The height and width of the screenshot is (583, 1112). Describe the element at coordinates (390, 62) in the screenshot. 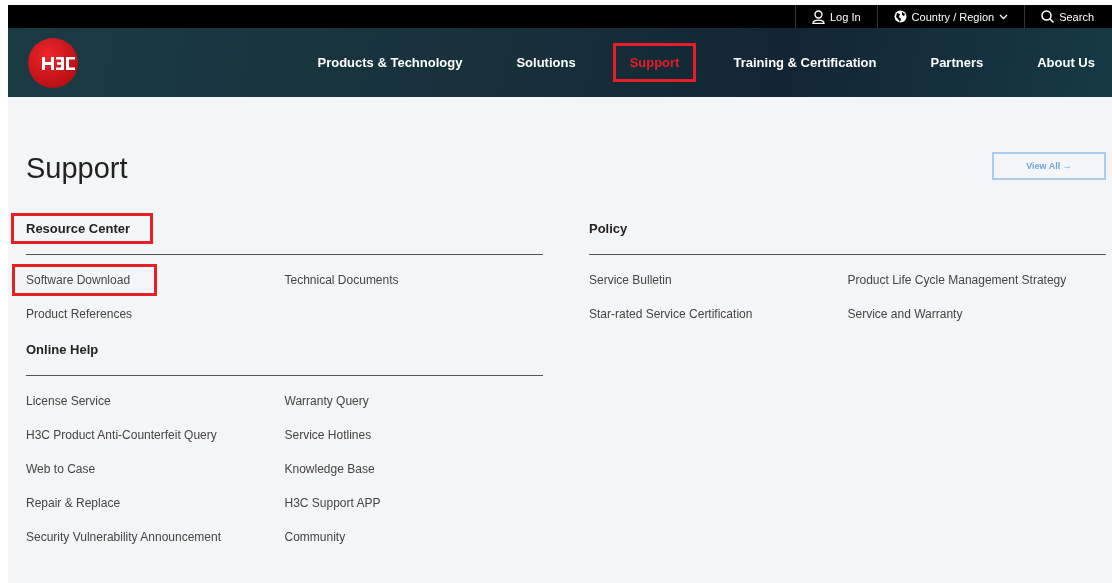

I see `nav-link: Products & Technology` at that location.